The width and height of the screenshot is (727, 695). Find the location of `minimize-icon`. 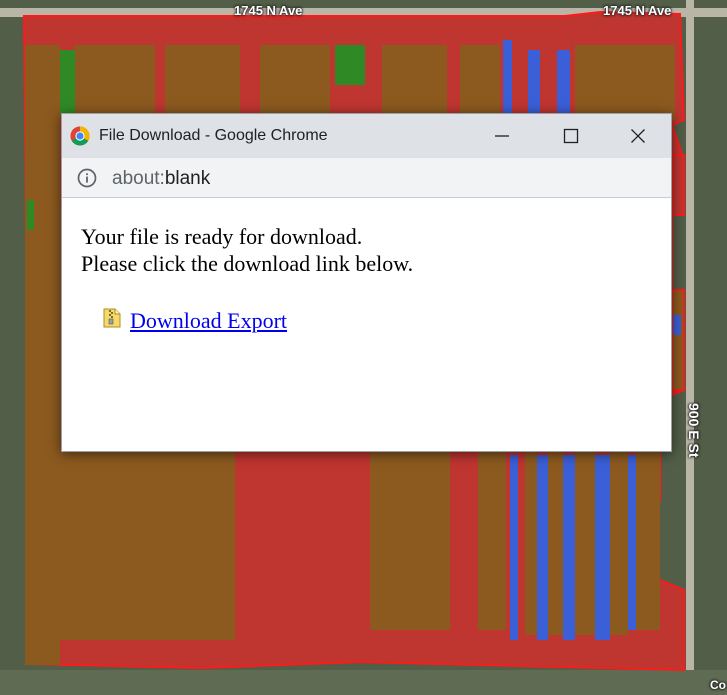

minimize-icon is located at coordinates (502, 136).